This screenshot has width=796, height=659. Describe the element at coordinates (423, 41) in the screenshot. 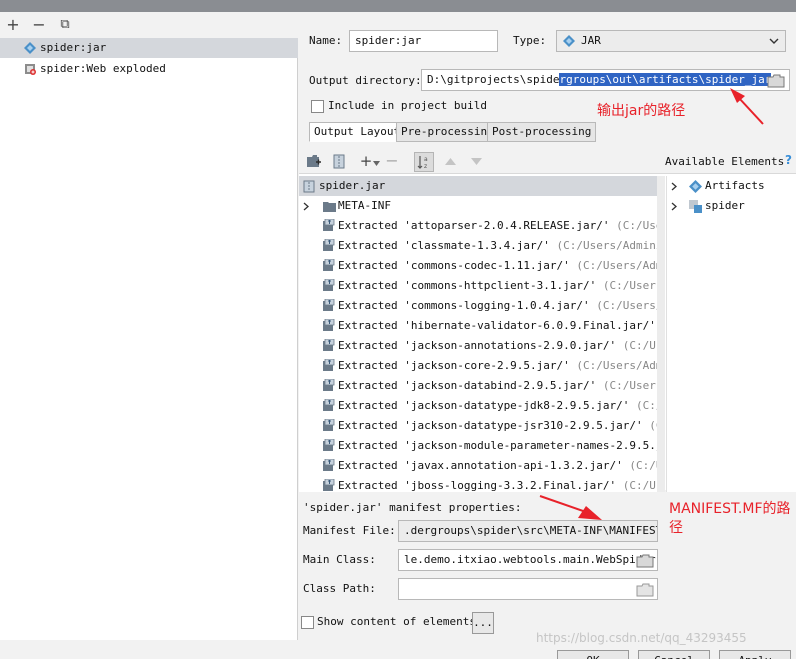

I see `name-input: spider:jar` at that location.